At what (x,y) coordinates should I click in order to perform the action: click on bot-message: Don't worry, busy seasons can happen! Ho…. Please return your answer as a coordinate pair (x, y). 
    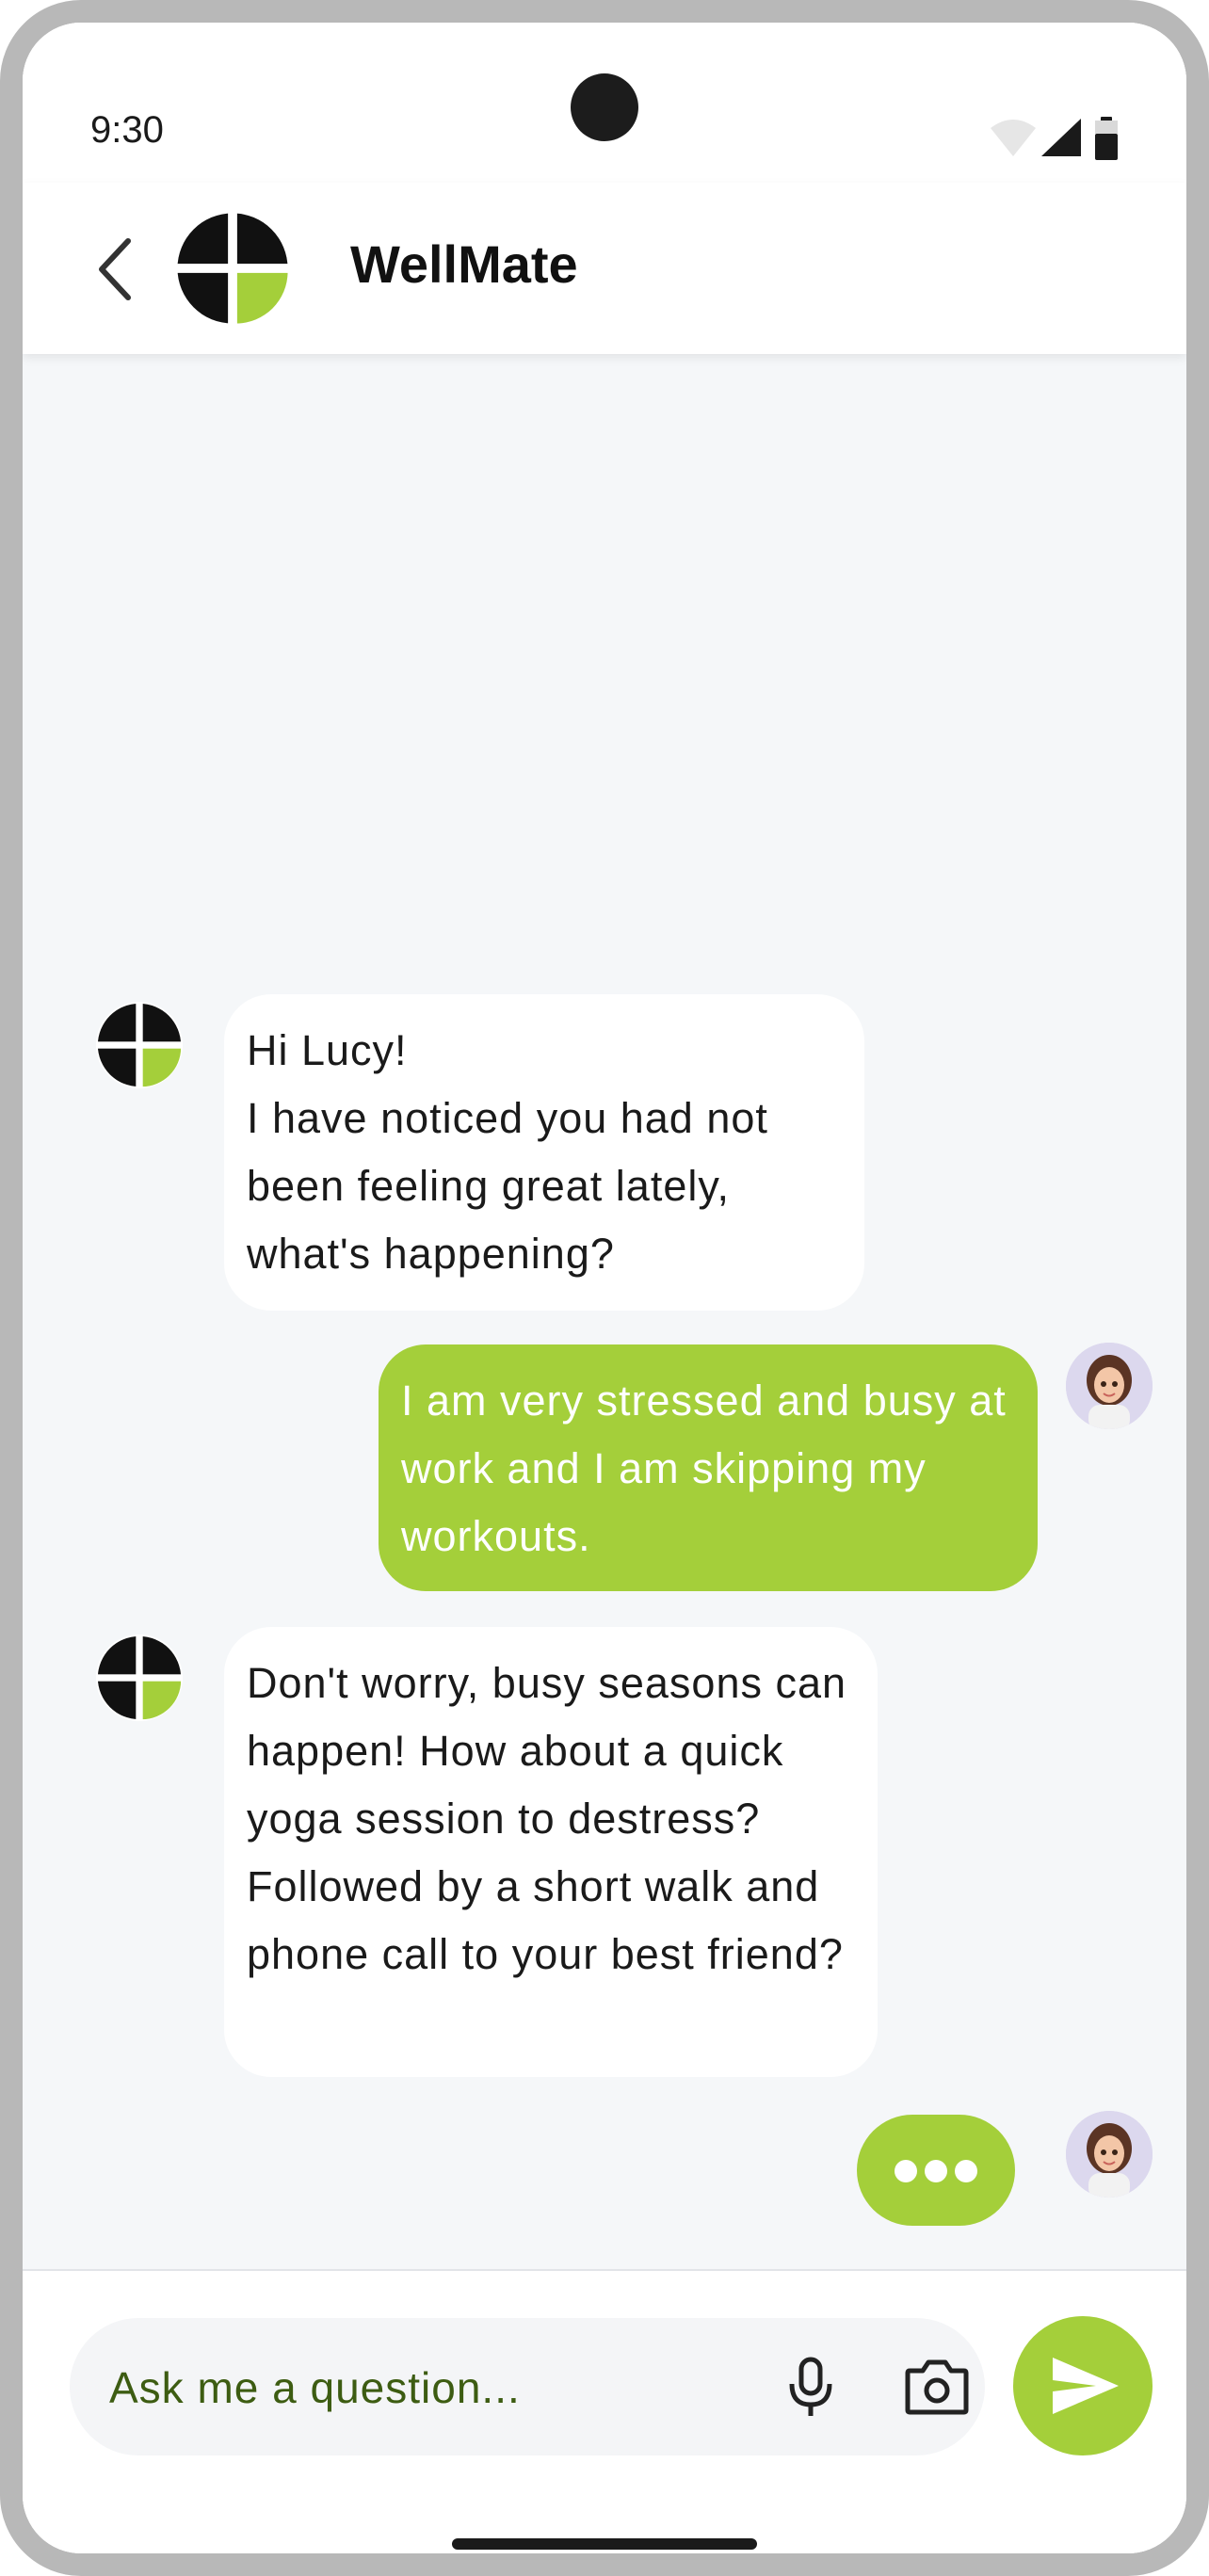
    Looking at the image, I should click on (551, 1852).